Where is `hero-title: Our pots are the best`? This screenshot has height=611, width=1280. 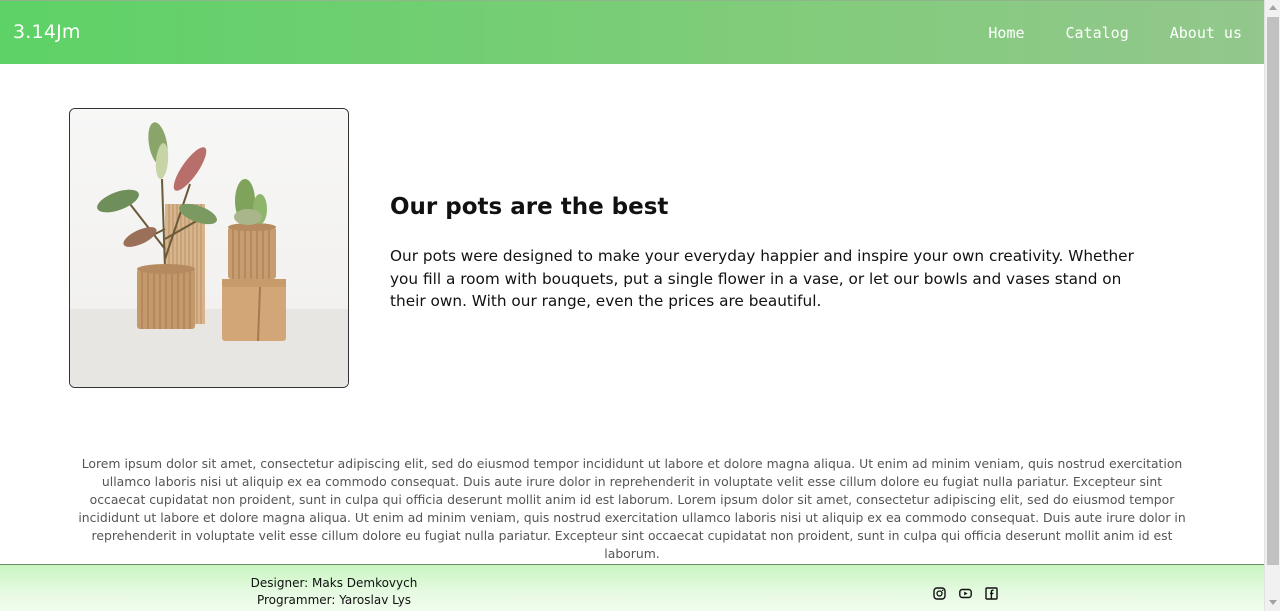 hero-title: Our pots are the best is located at coordinates (529, 207).